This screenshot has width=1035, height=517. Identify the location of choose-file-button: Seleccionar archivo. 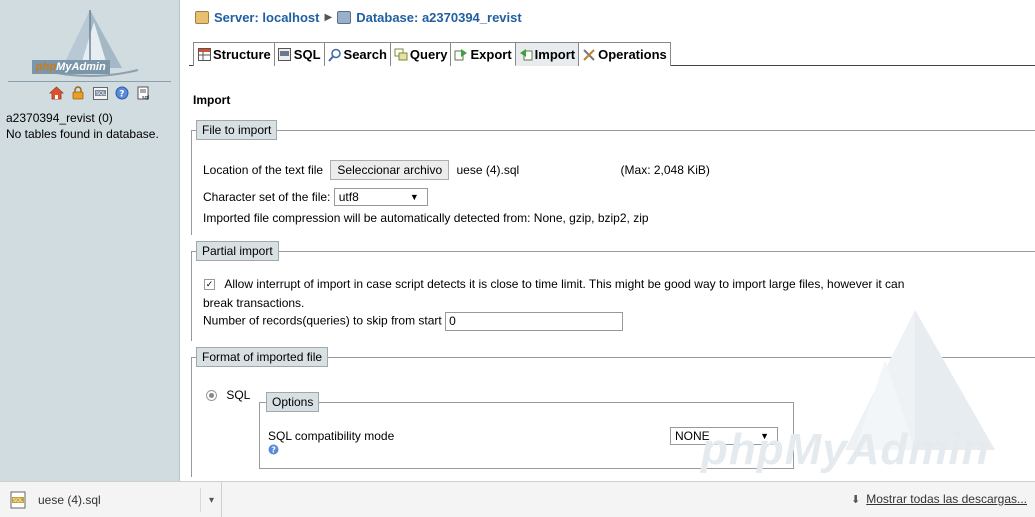
(390, 170).